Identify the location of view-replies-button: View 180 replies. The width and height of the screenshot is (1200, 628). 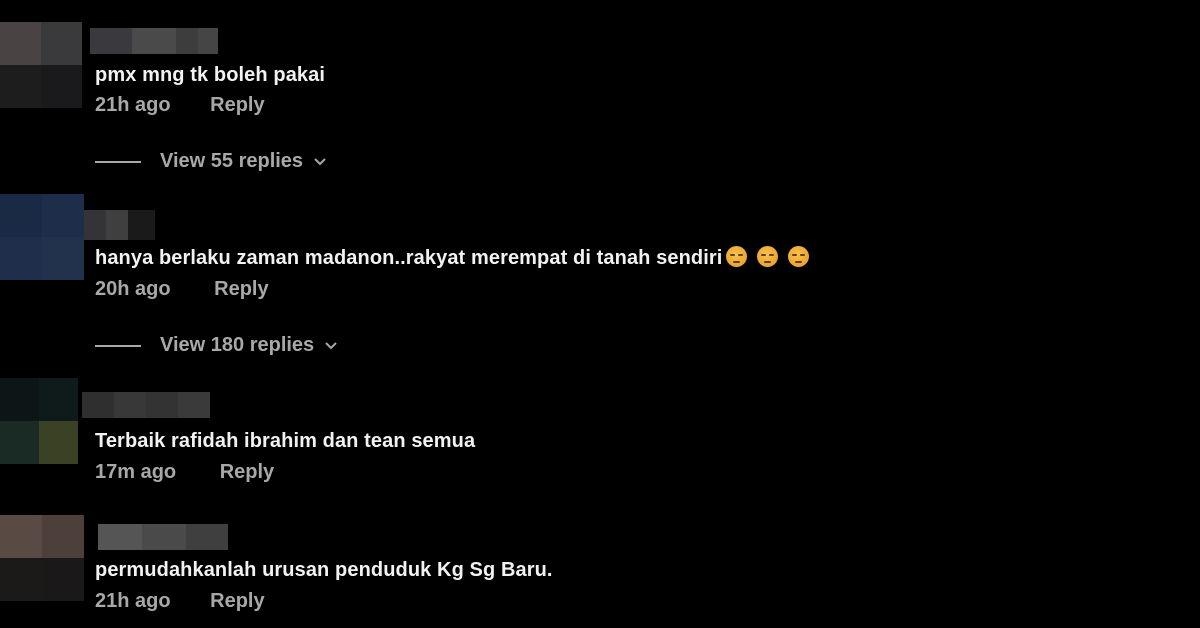
(216, 345).